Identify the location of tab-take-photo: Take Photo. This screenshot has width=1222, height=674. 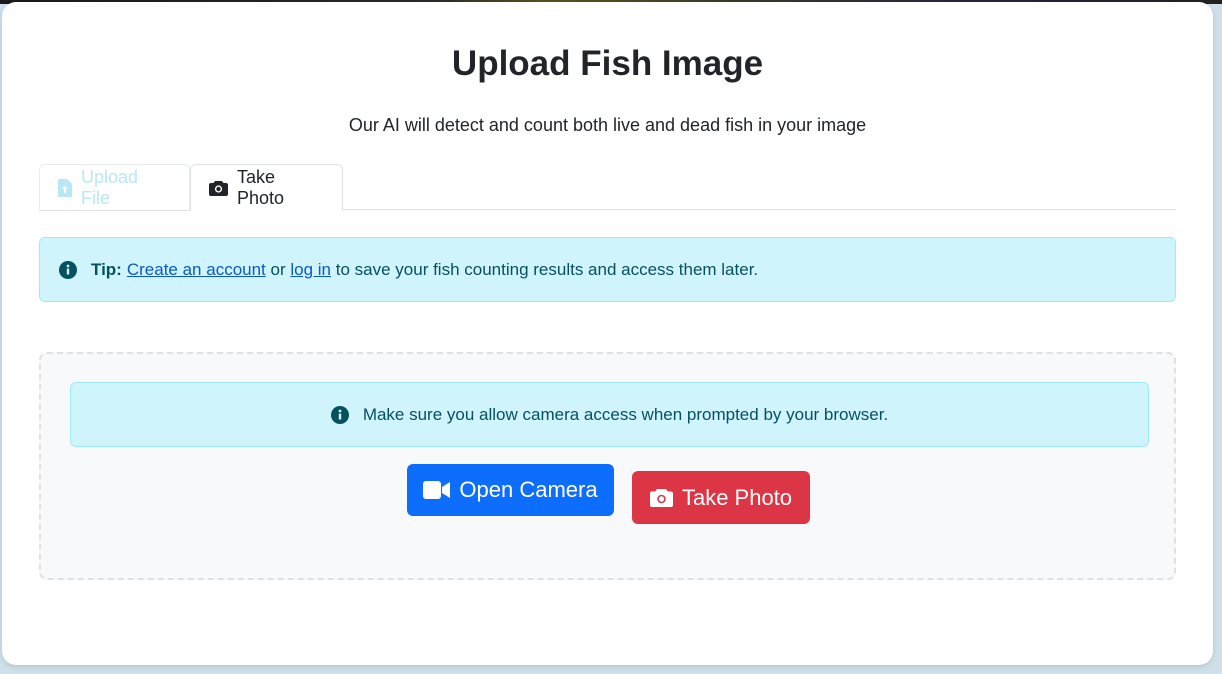
(266, 187).